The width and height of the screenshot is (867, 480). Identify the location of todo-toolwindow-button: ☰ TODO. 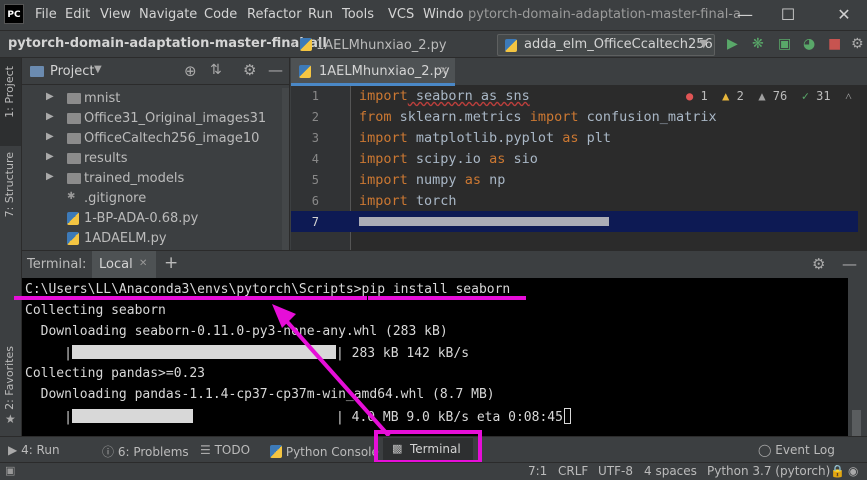
(225, 450).